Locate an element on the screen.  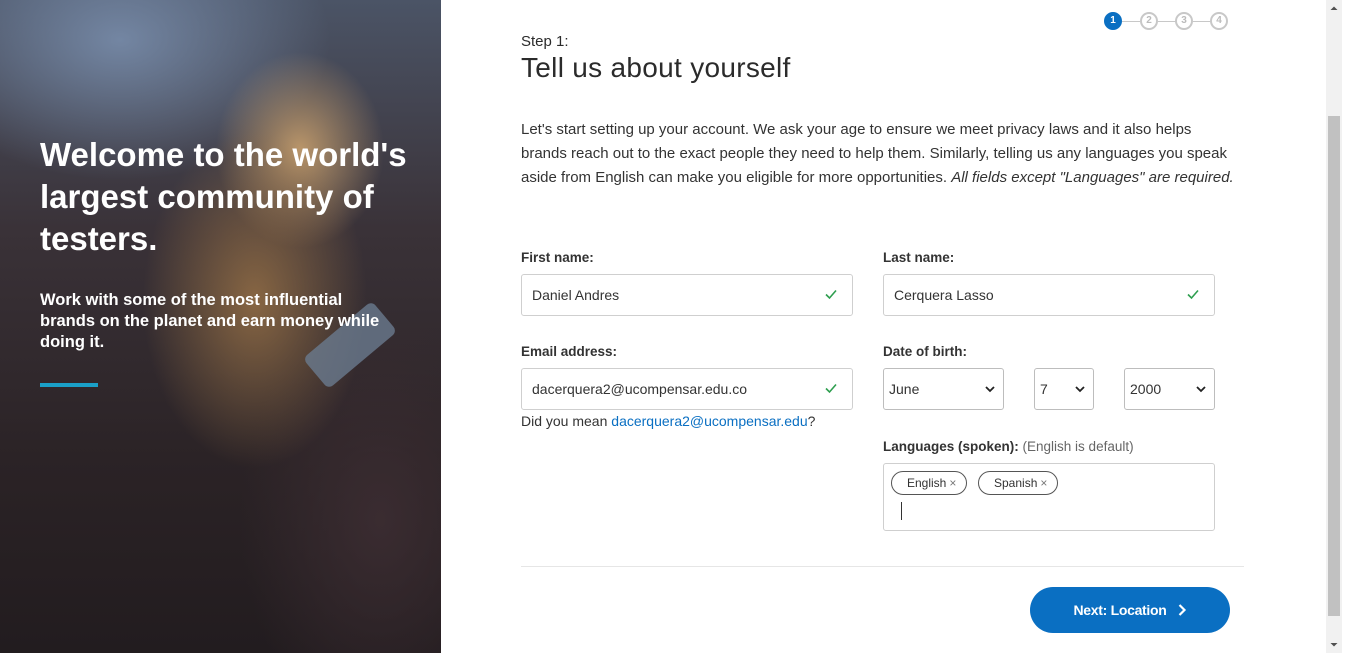
email-suggestion: Did you mean dacerquera2@ucompensar.edu? is located at coordinates (668, 421).